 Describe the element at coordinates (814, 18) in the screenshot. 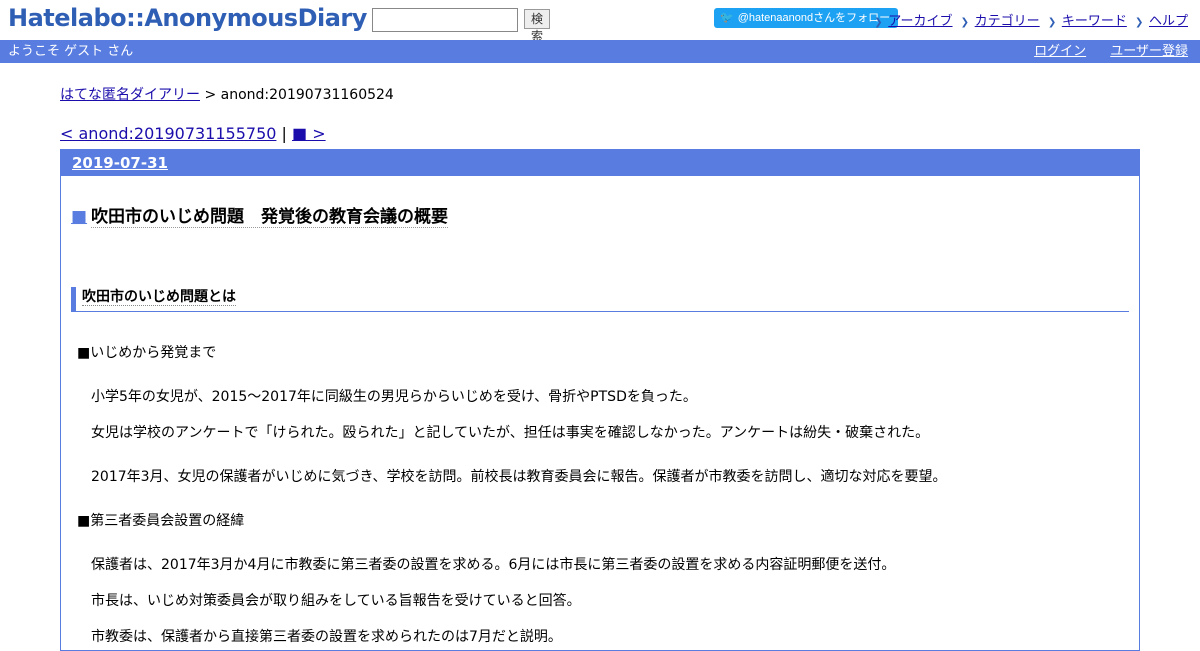

I see `follow-label: @hatenaanondさんをフォロー` at that location.